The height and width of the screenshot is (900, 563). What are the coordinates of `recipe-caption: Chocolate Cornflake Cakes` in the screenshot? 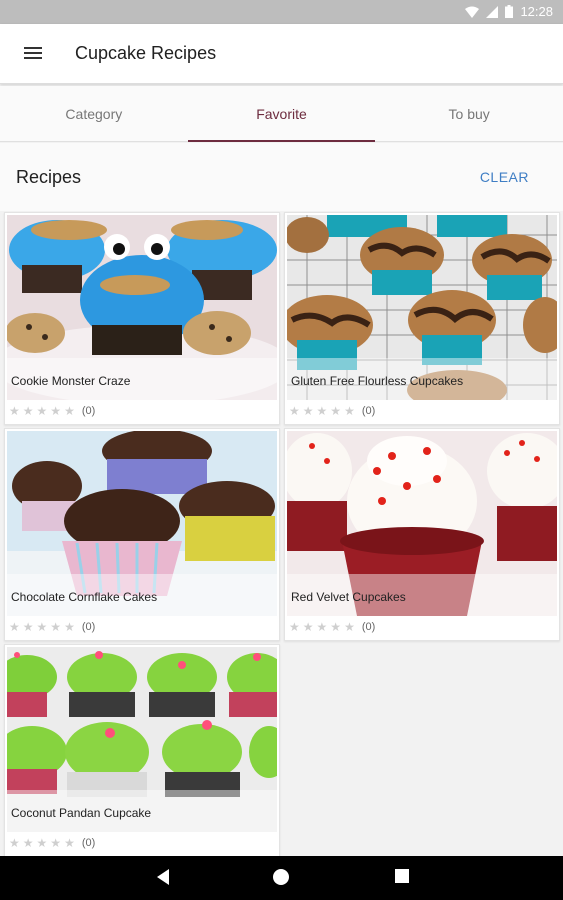 It's located at (142, 595).